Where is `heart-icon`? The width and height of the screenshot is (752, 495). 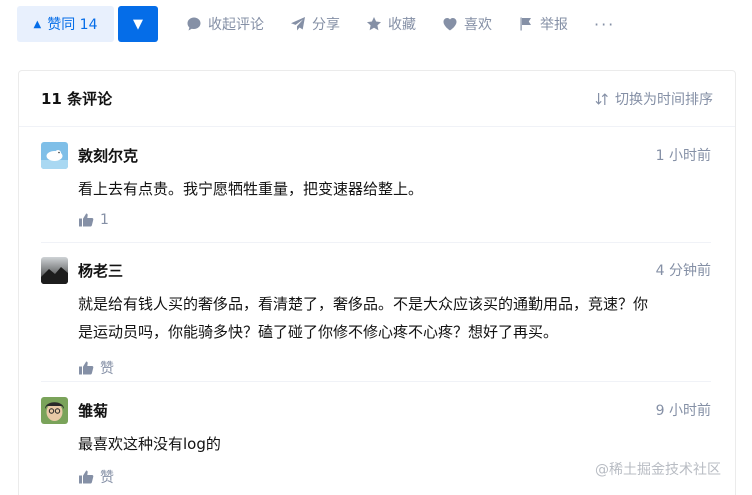 heart-icon is located at coordinates (450, 24).